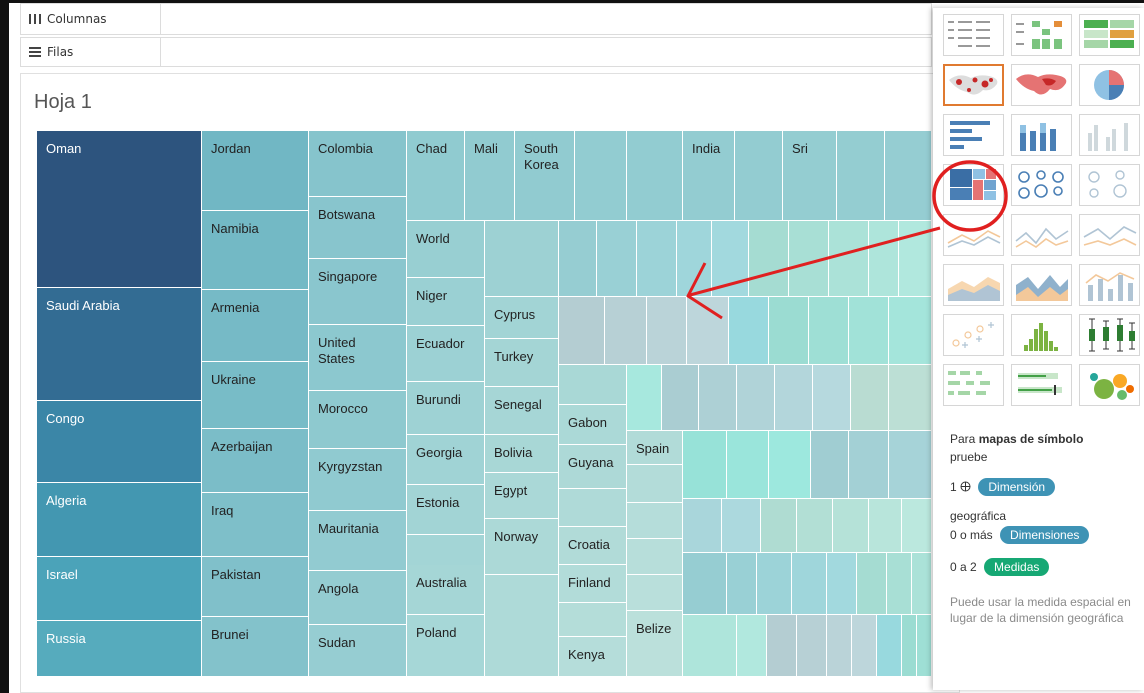 The image size is (1144, 693). What do you see at coordinates (973, 335) in the screenshot?
I see `scatter-plot-thumb` at bounding box center [973, 335].